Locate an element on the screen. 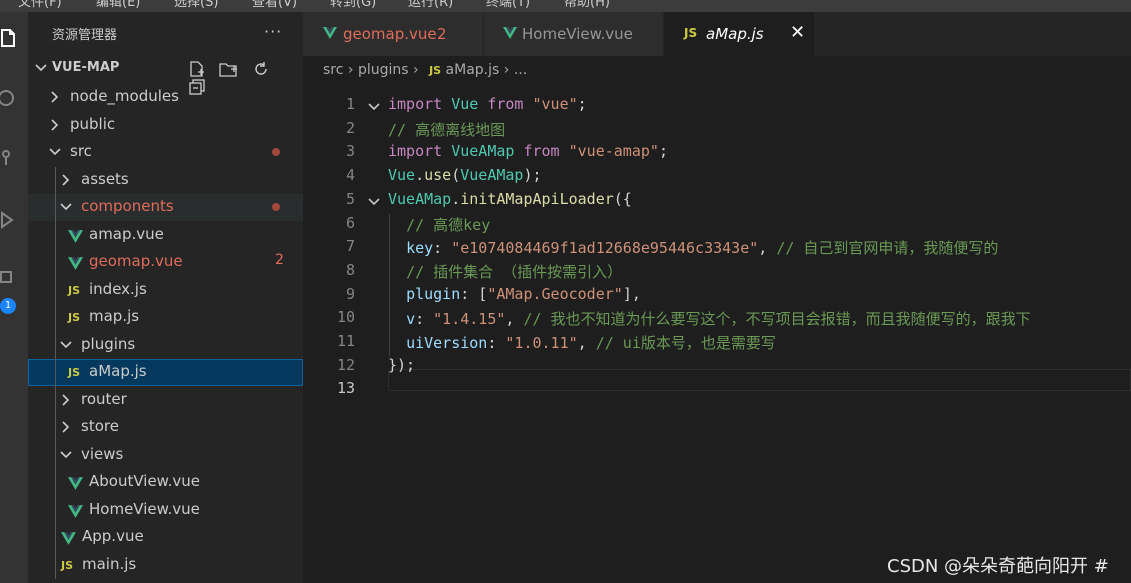 The image size is (1131, 583). tree-item-label: plugins is located at coordinates (108, 343).